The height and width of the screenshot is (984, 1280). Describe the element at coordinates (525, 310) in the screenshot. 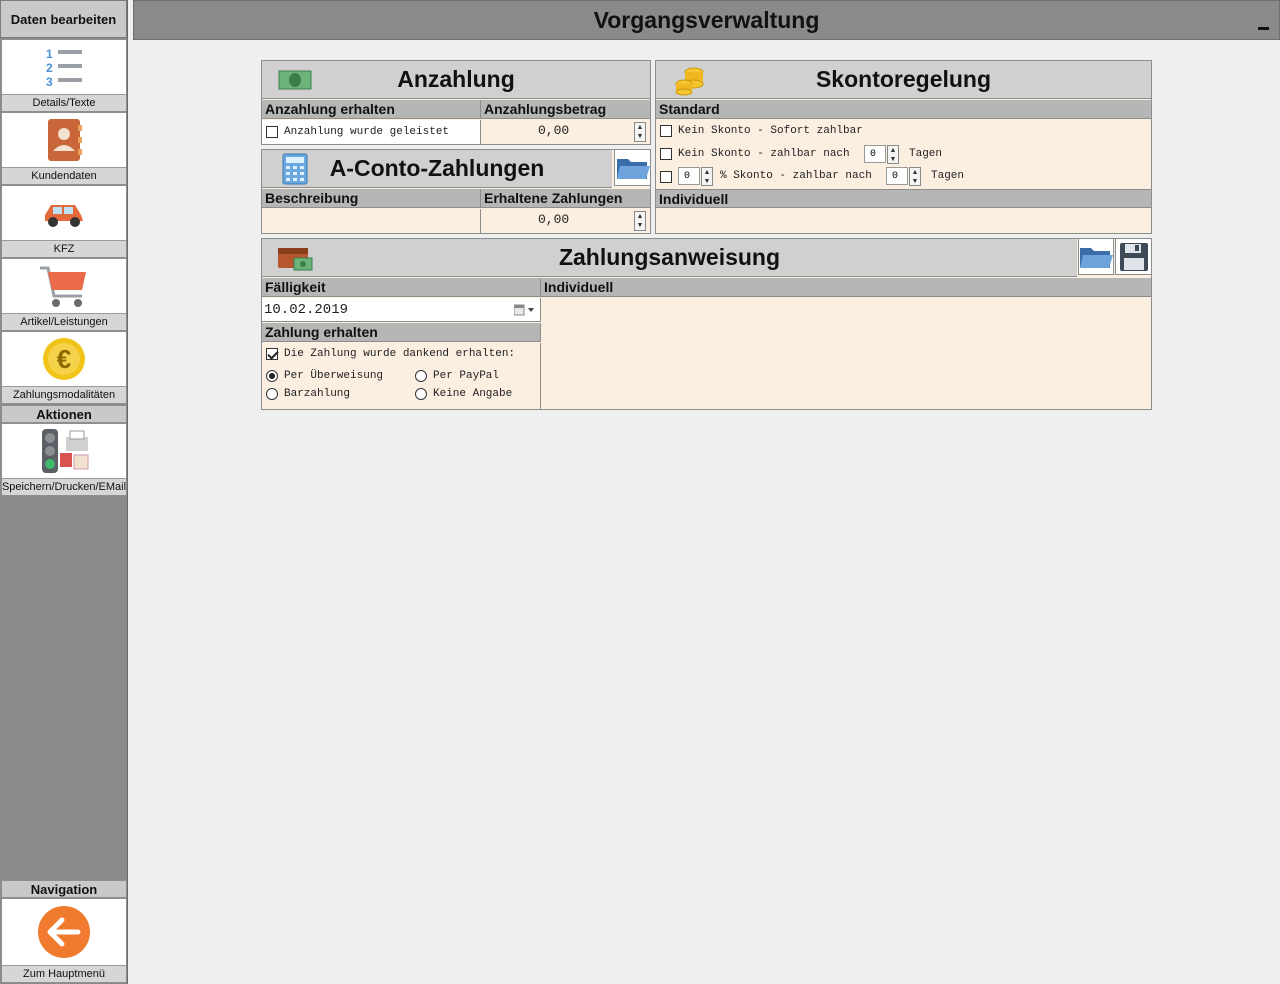

I see `calendar-dropdown-icon` at that location.